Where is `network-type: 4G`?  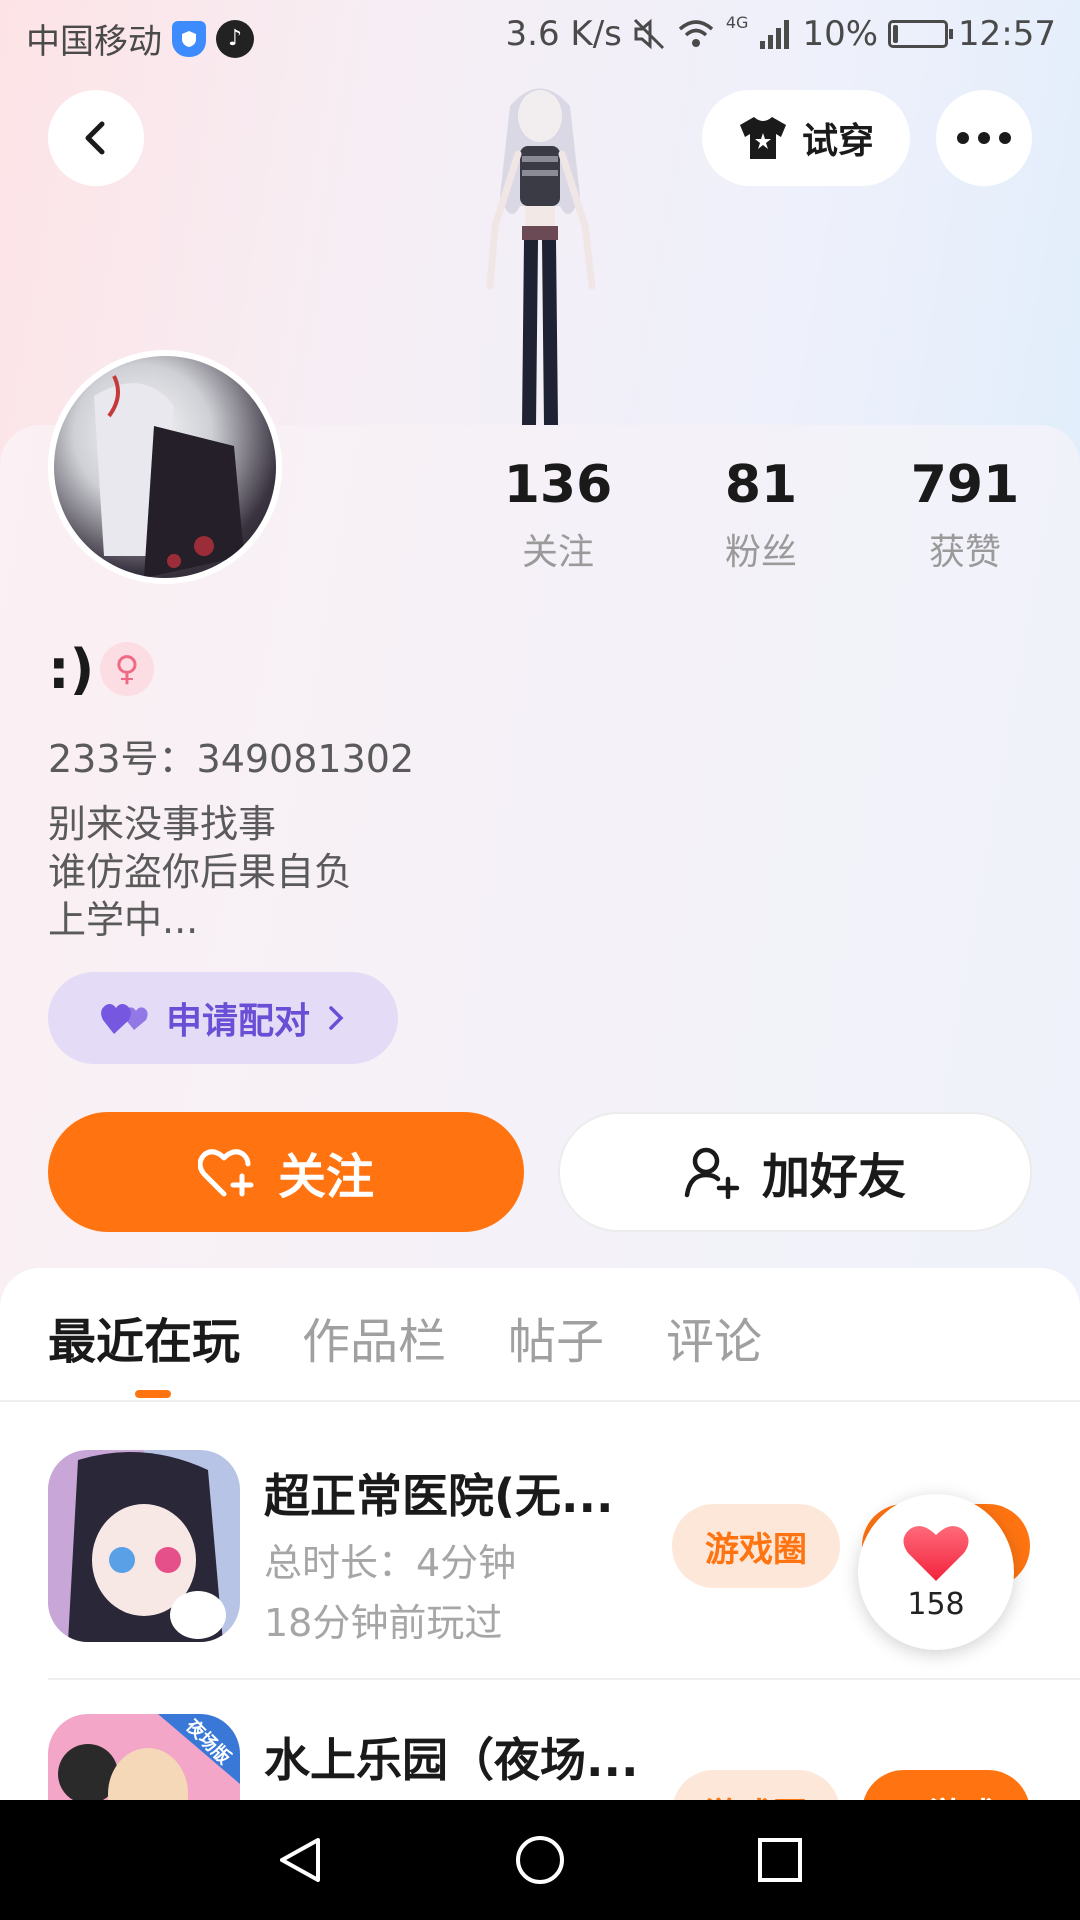
network-type: 4G is located at coordinates (737, 22).